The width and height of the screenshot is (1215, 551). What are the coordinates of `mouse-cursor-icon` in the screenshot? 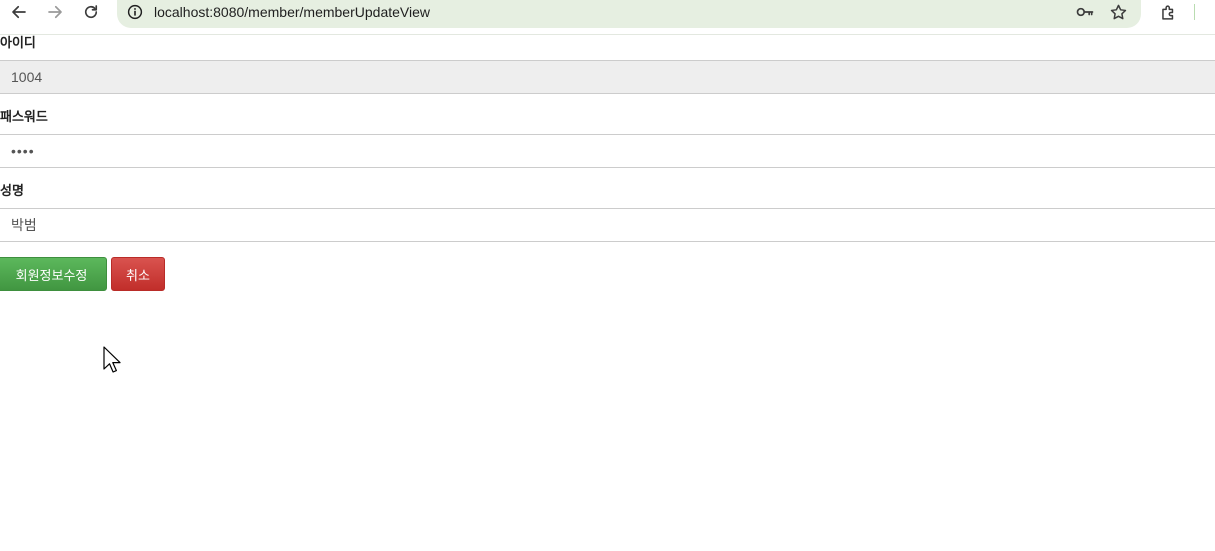 It's located at (112, 359).